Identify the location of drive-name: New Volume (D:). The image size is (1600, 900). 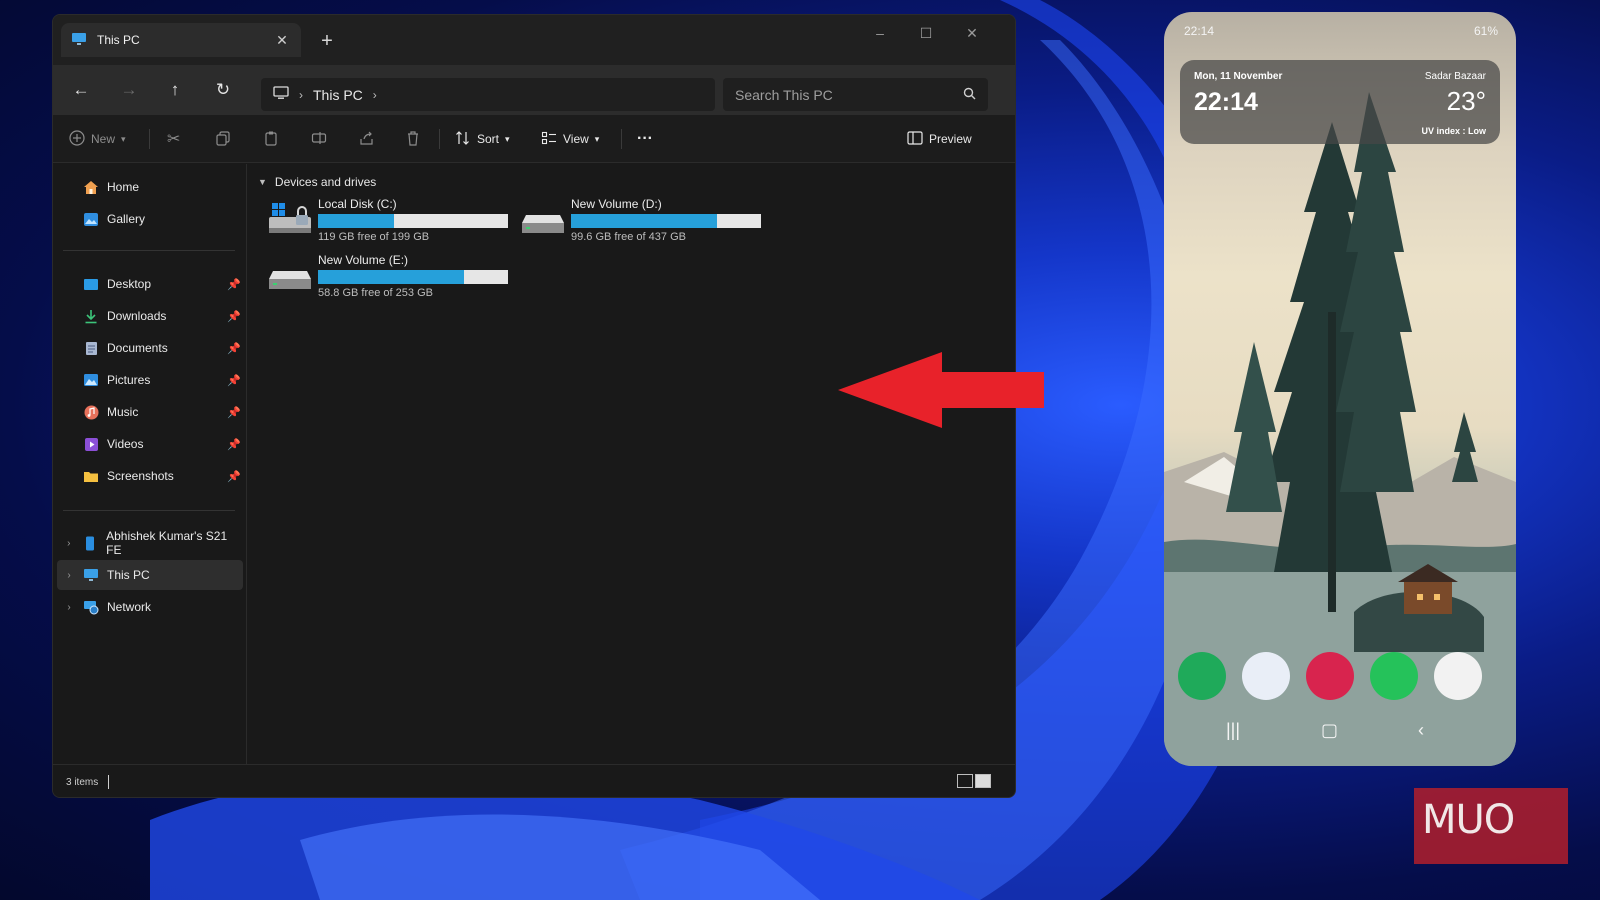
(616, 204).